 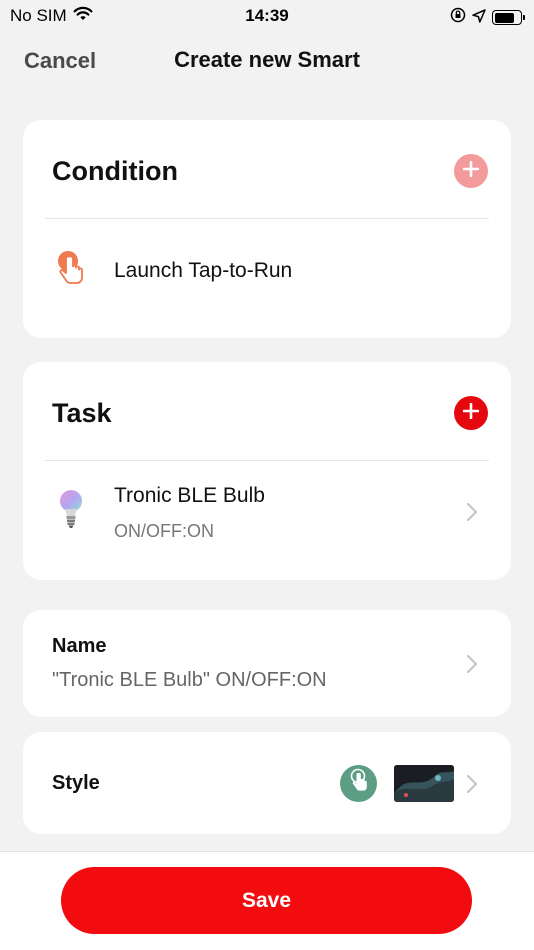 I want to click on background-image-thumbnail, so click(x=424, y=783).